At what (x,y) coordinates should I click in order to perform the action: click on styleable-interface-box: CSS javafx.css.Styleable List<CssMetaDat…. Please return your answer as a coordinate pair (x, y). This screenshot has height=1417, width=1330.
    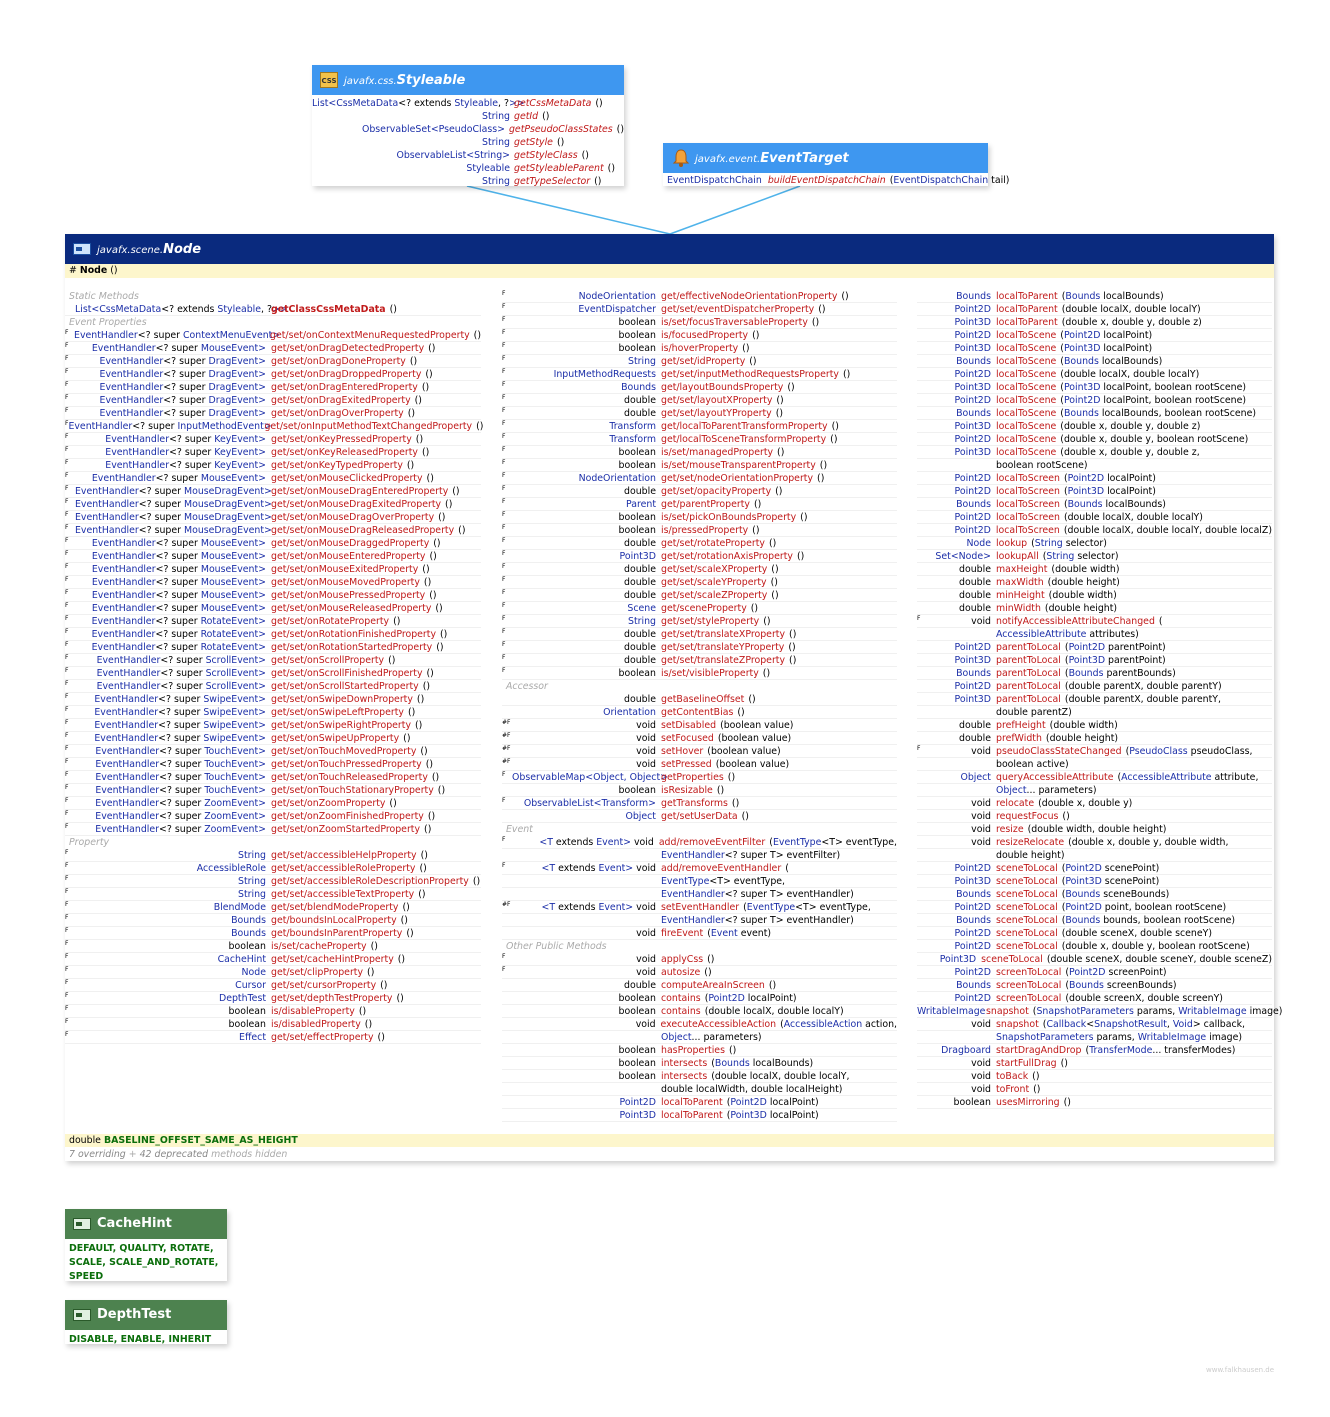
    Looking at the image, I should click on (468, 126).